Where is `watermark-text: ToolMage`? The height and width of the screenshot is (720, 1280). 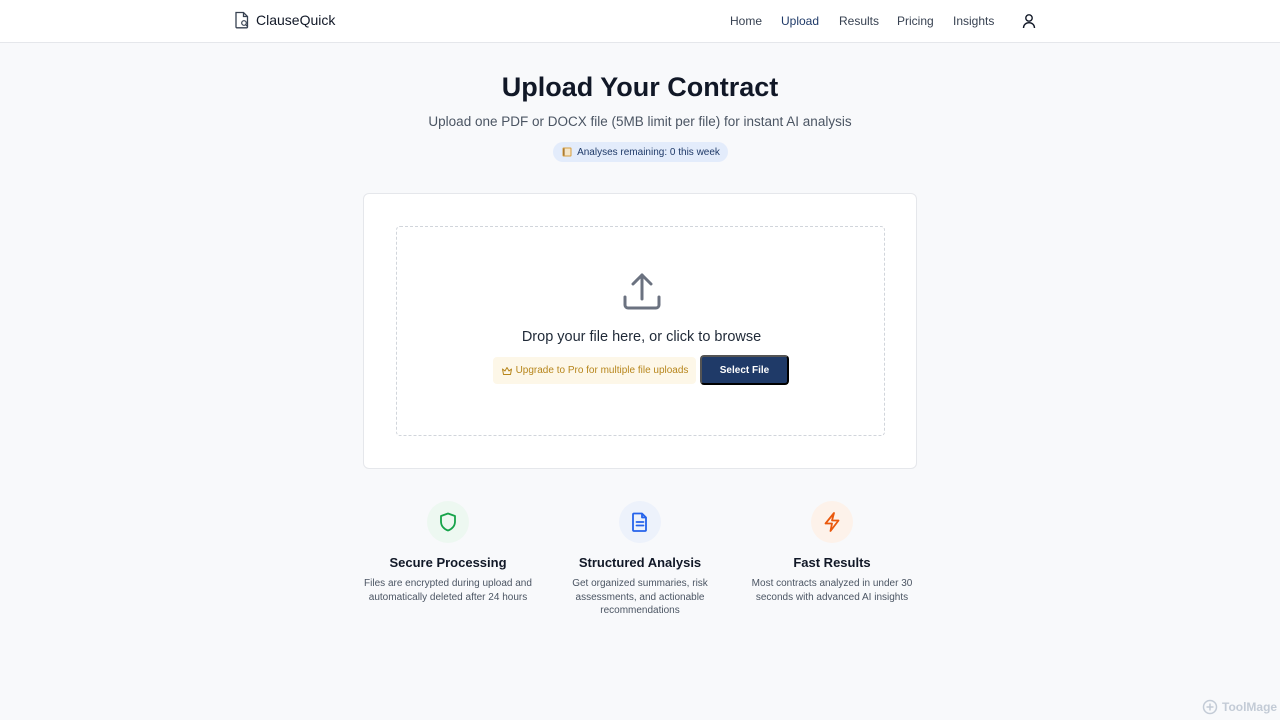 watermark-text: ToolMage is located at coordinates (1250, 707).